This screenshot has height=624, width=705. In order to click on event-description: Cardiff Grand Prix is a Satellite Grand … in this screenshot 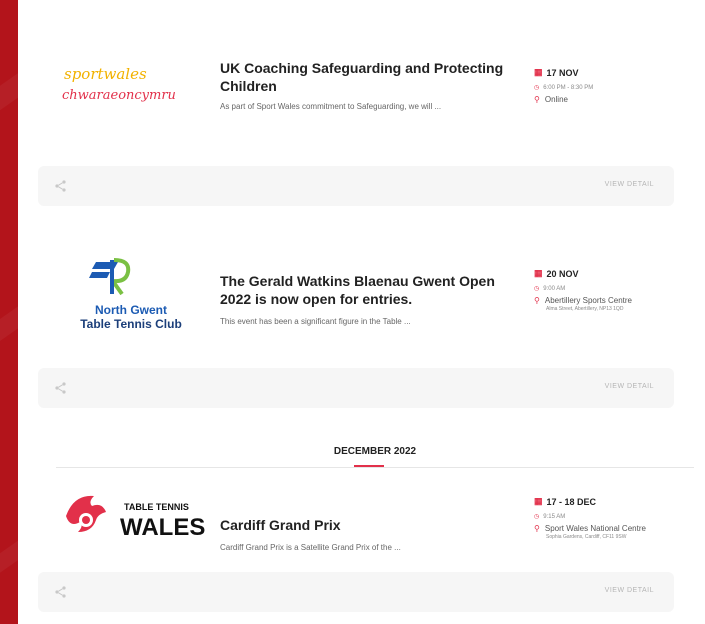, I will do `click(310, 547)`.